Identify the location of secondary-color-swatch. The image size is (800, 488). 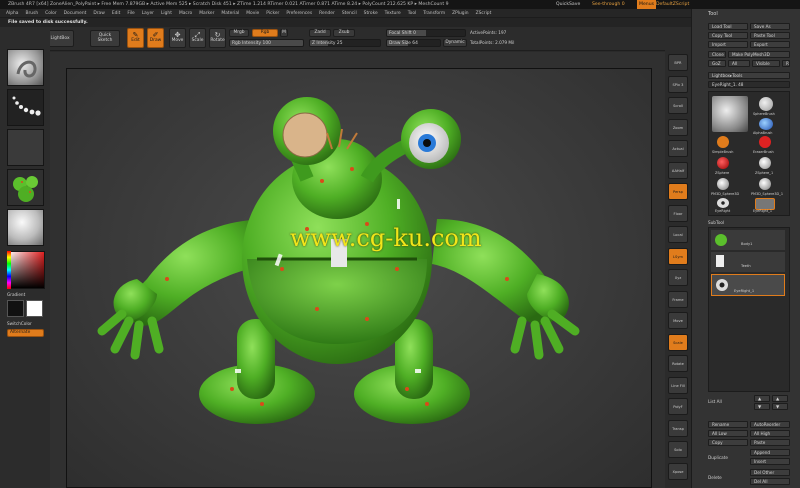
(34, 308).